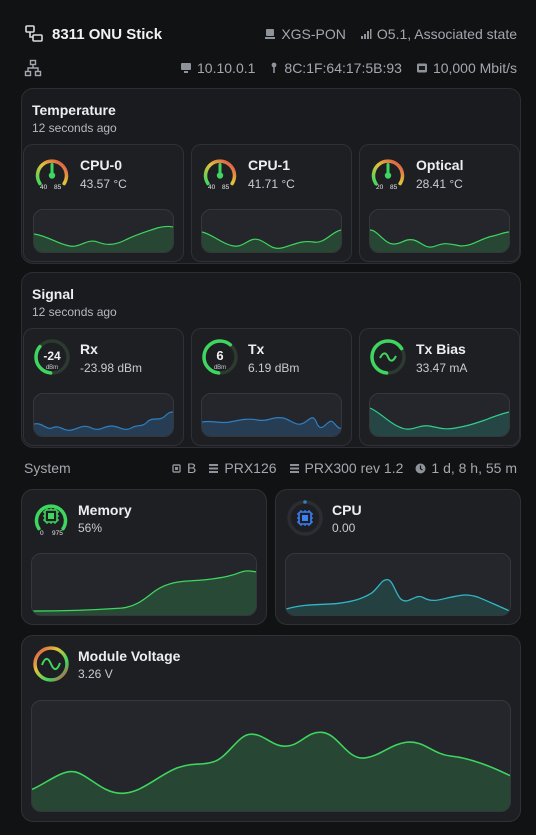 The image size is (536, 835). What do you see at coordinates (74, 312) in the screenshot?
I see `signal-updated: 12 seconds ago` at bounding box center [74, 312].